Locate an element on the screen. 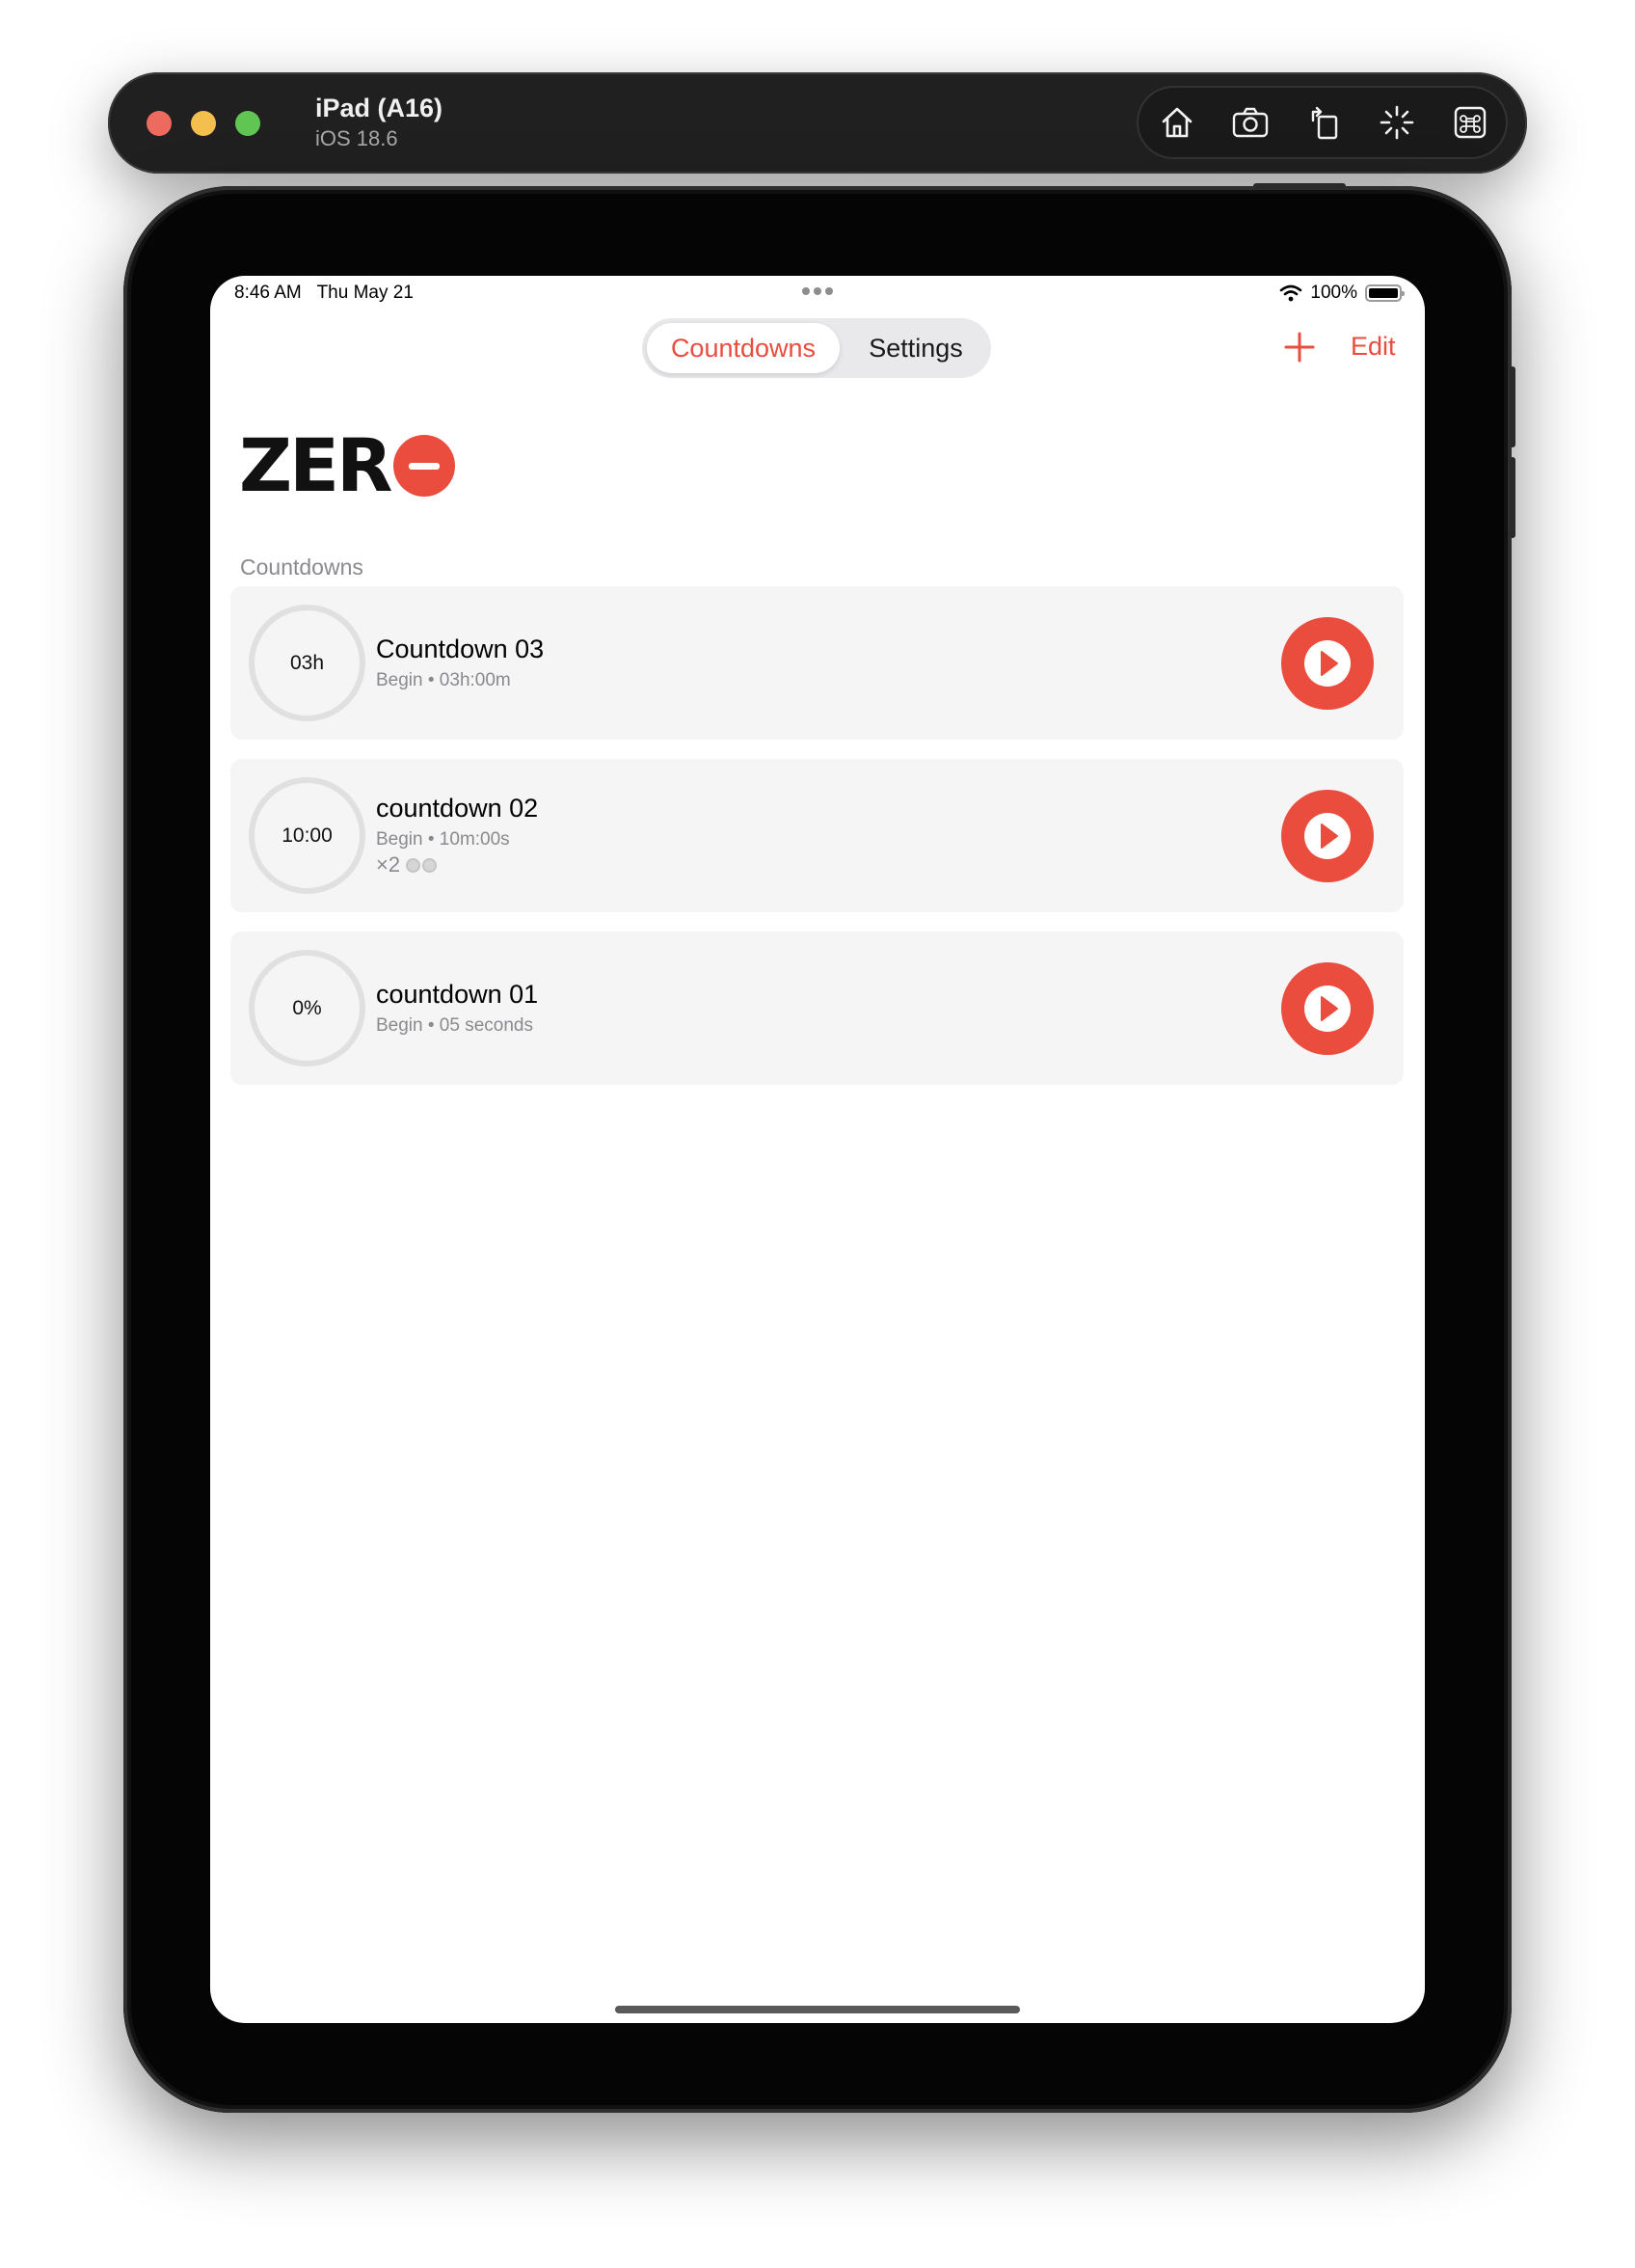 This screenshot has height=2268, width=1635. countdown-title: countdown 01 is located at coordinates (457, 994).